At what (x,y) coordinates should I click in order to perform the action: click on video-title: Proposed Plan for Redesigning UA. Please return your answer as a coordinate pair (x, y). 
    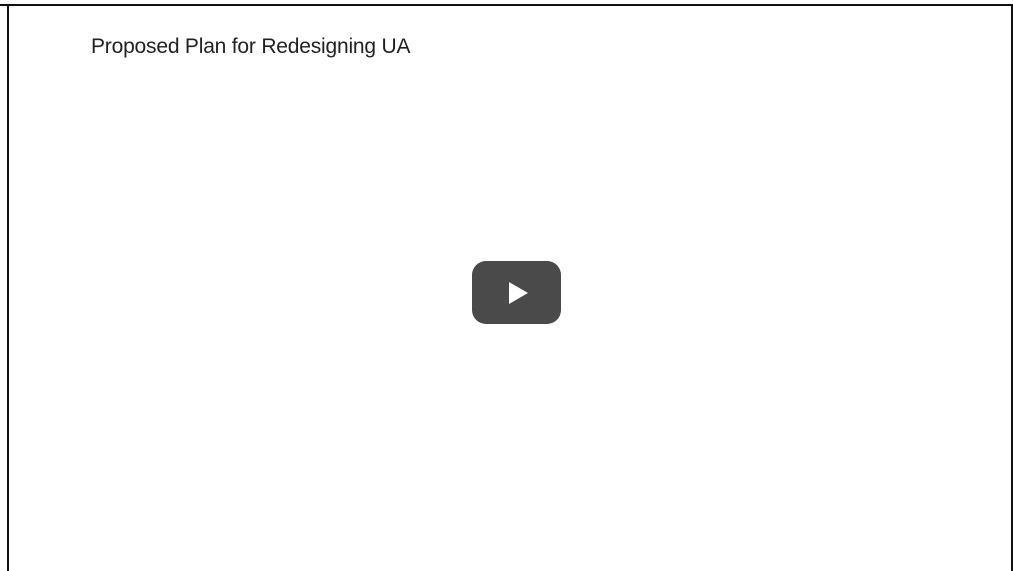
    Looking at the image, I should click on (250, 47).